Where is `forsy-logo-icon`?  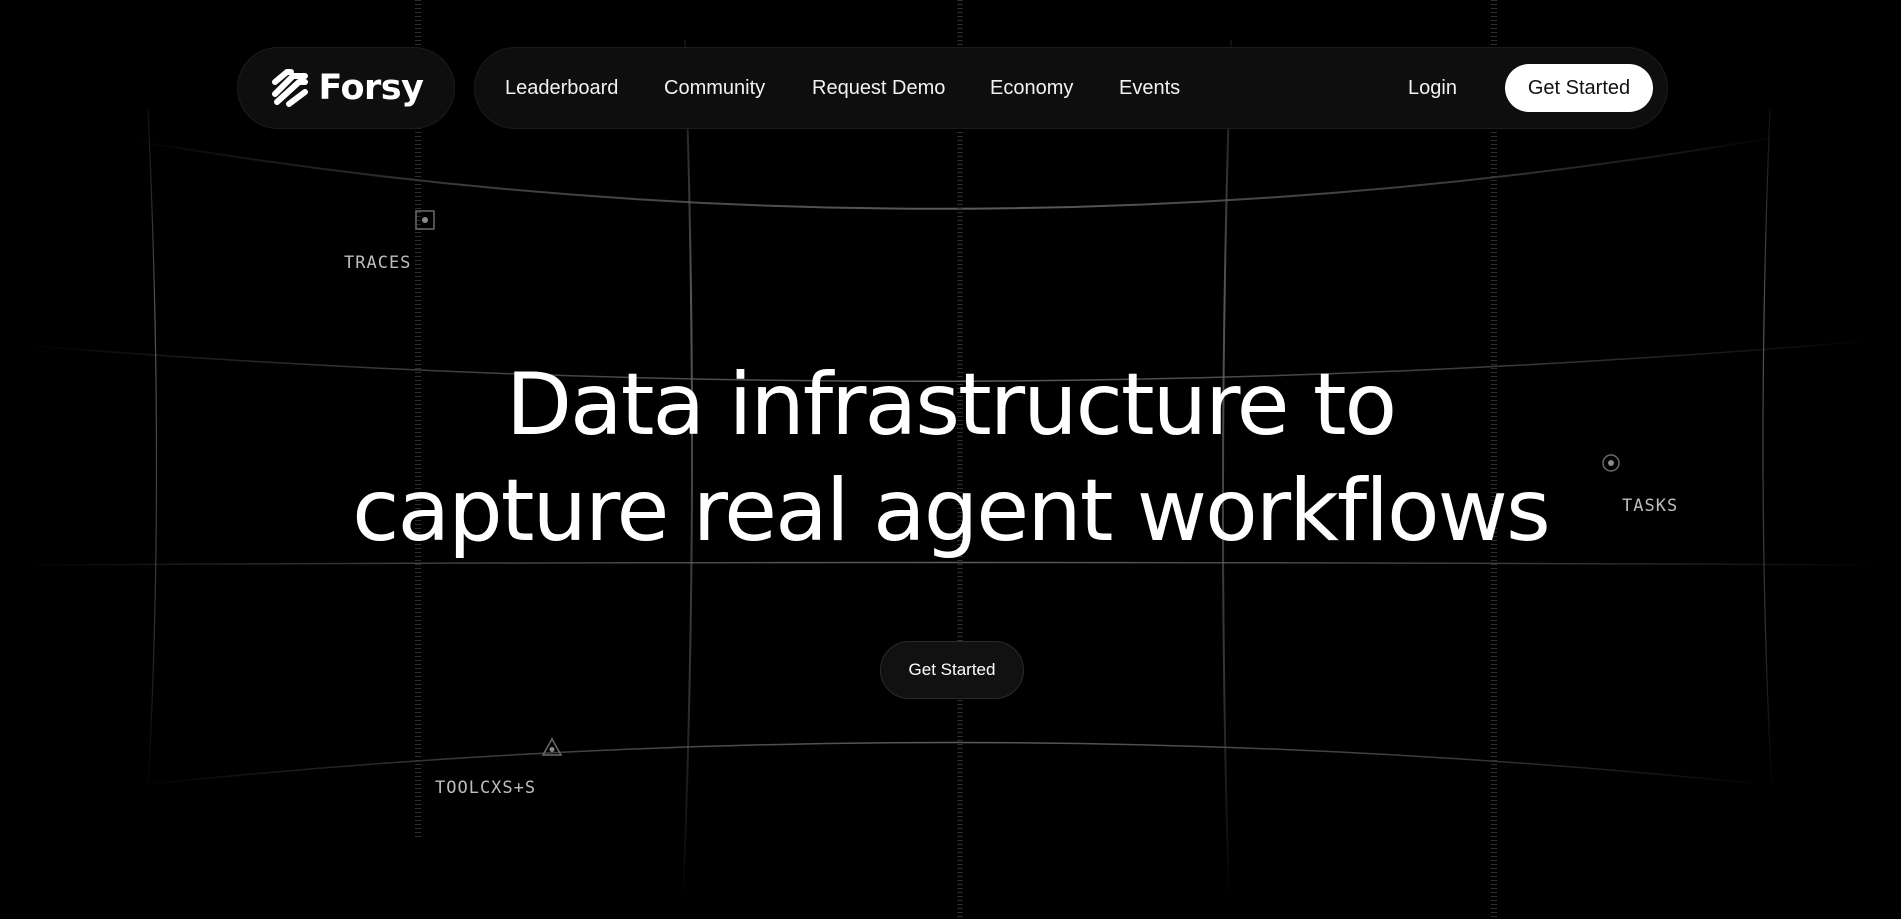 forsy-logo-icon is located at coordinates (289, 88).